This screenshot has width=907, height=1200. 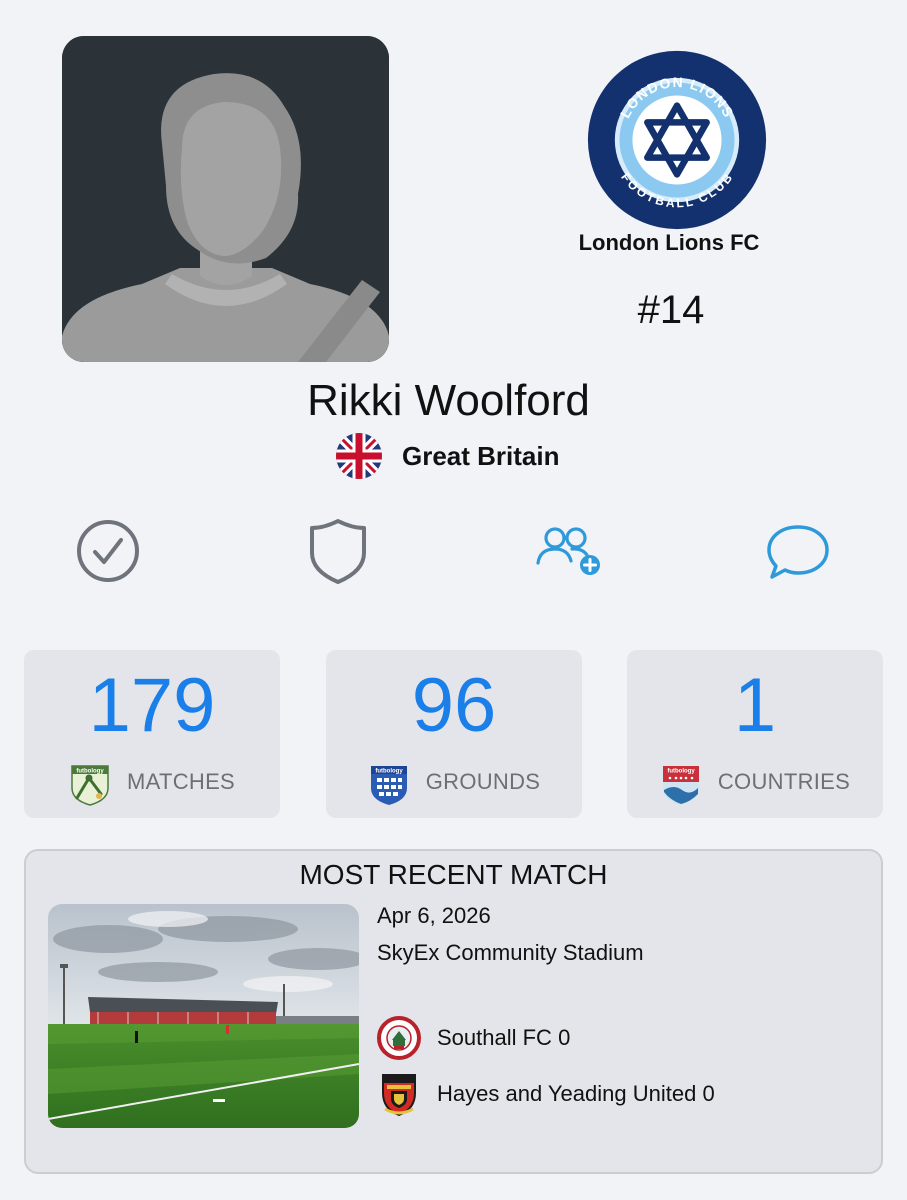 What do you see at coordinates (448, 400) in the screenshot?
I see `player-name: Rikki Woolford` at bounding box center [448, 400].